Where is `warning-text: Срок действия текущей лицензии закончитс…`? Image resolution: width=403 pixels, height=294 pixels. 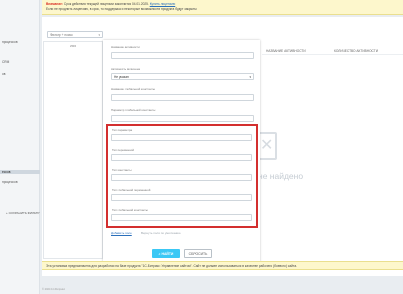 warning-text: Срок действия текущей лицензии закончитс… is located at coordinates (106, 4).